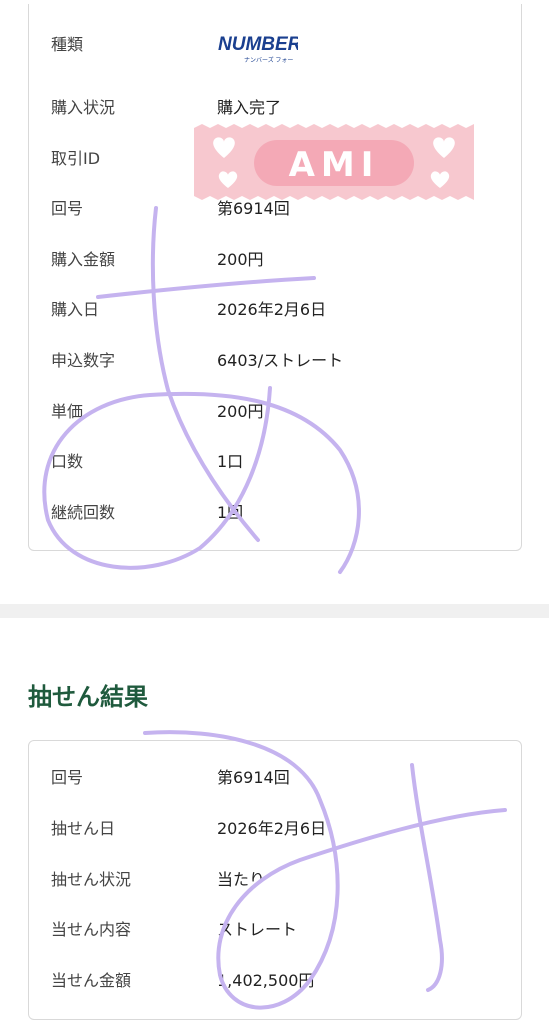 This screenshot has width=549, height=1024. I want to click on result-row-prize-amount: 当せん金額 1,402,500円, so click(275, 981).